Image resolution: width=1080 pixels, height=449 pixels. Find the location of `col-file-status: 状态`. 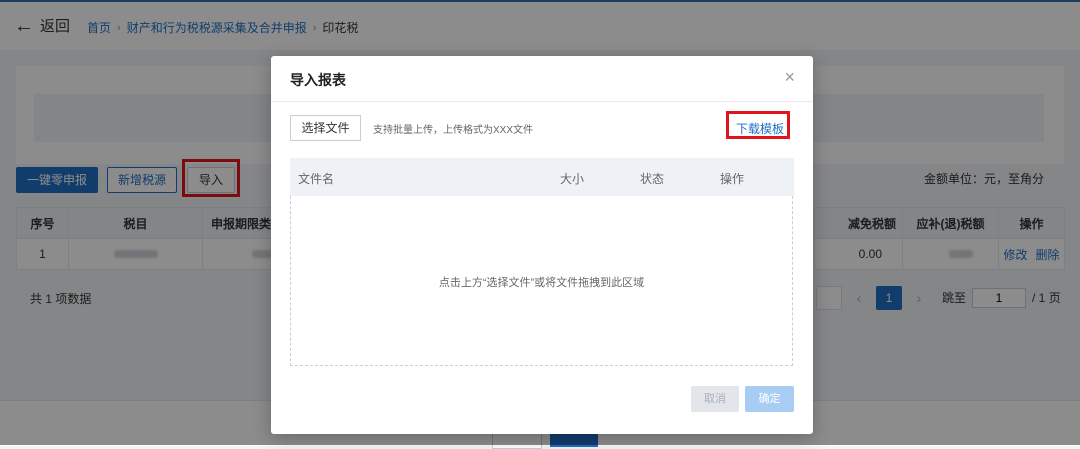

col-file-status: 状态 is located at coordinates (652, 179).